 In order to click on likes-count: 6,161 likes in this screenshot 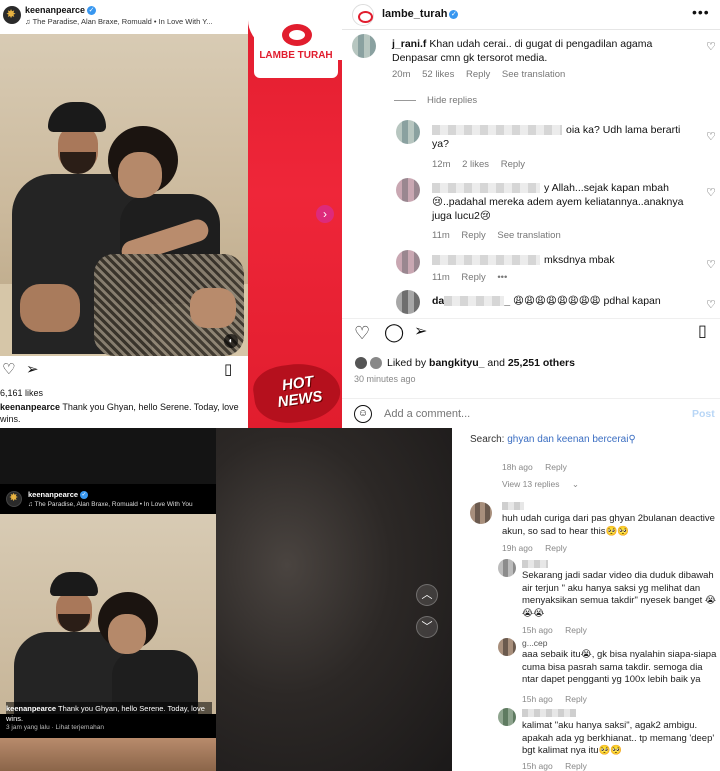, I will do `click(21, 393)`.